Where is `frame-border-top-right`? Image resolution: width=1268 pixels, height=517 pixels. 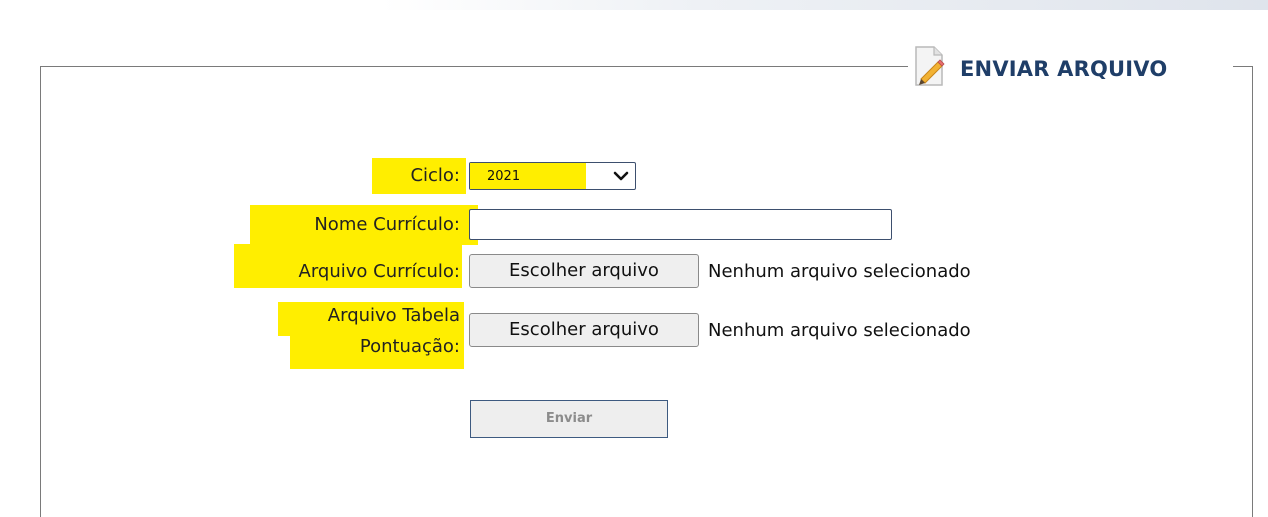
frame-border-top-right is located at coordinates (1243, 66).